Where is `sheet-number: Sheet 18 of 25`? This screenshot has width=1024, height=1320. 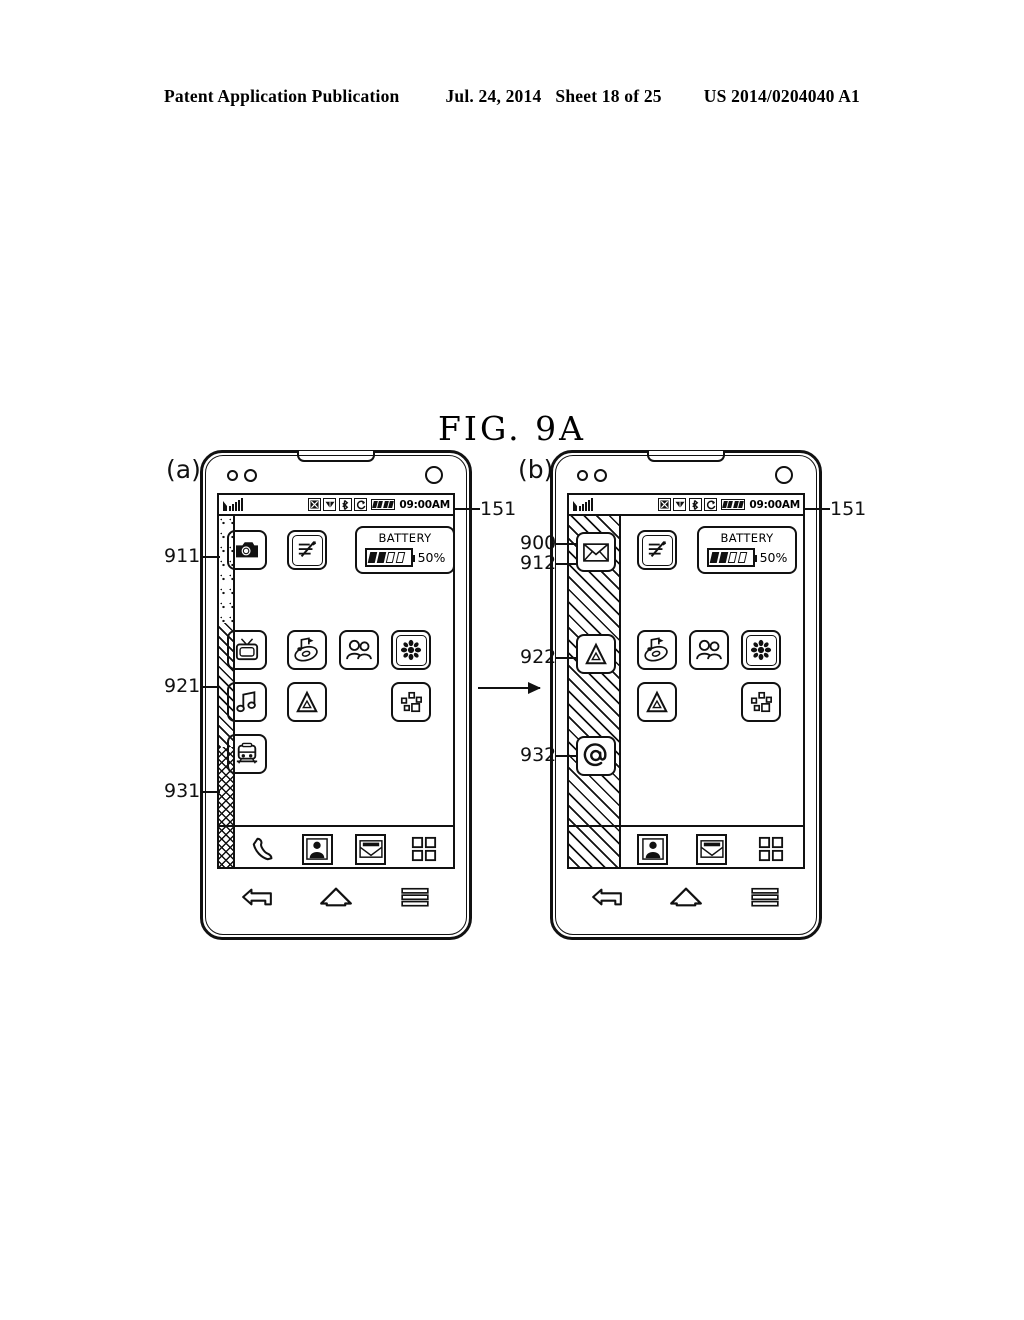 sheet-number: Sheet 18 of 25 is located at coordinates (608, 96).